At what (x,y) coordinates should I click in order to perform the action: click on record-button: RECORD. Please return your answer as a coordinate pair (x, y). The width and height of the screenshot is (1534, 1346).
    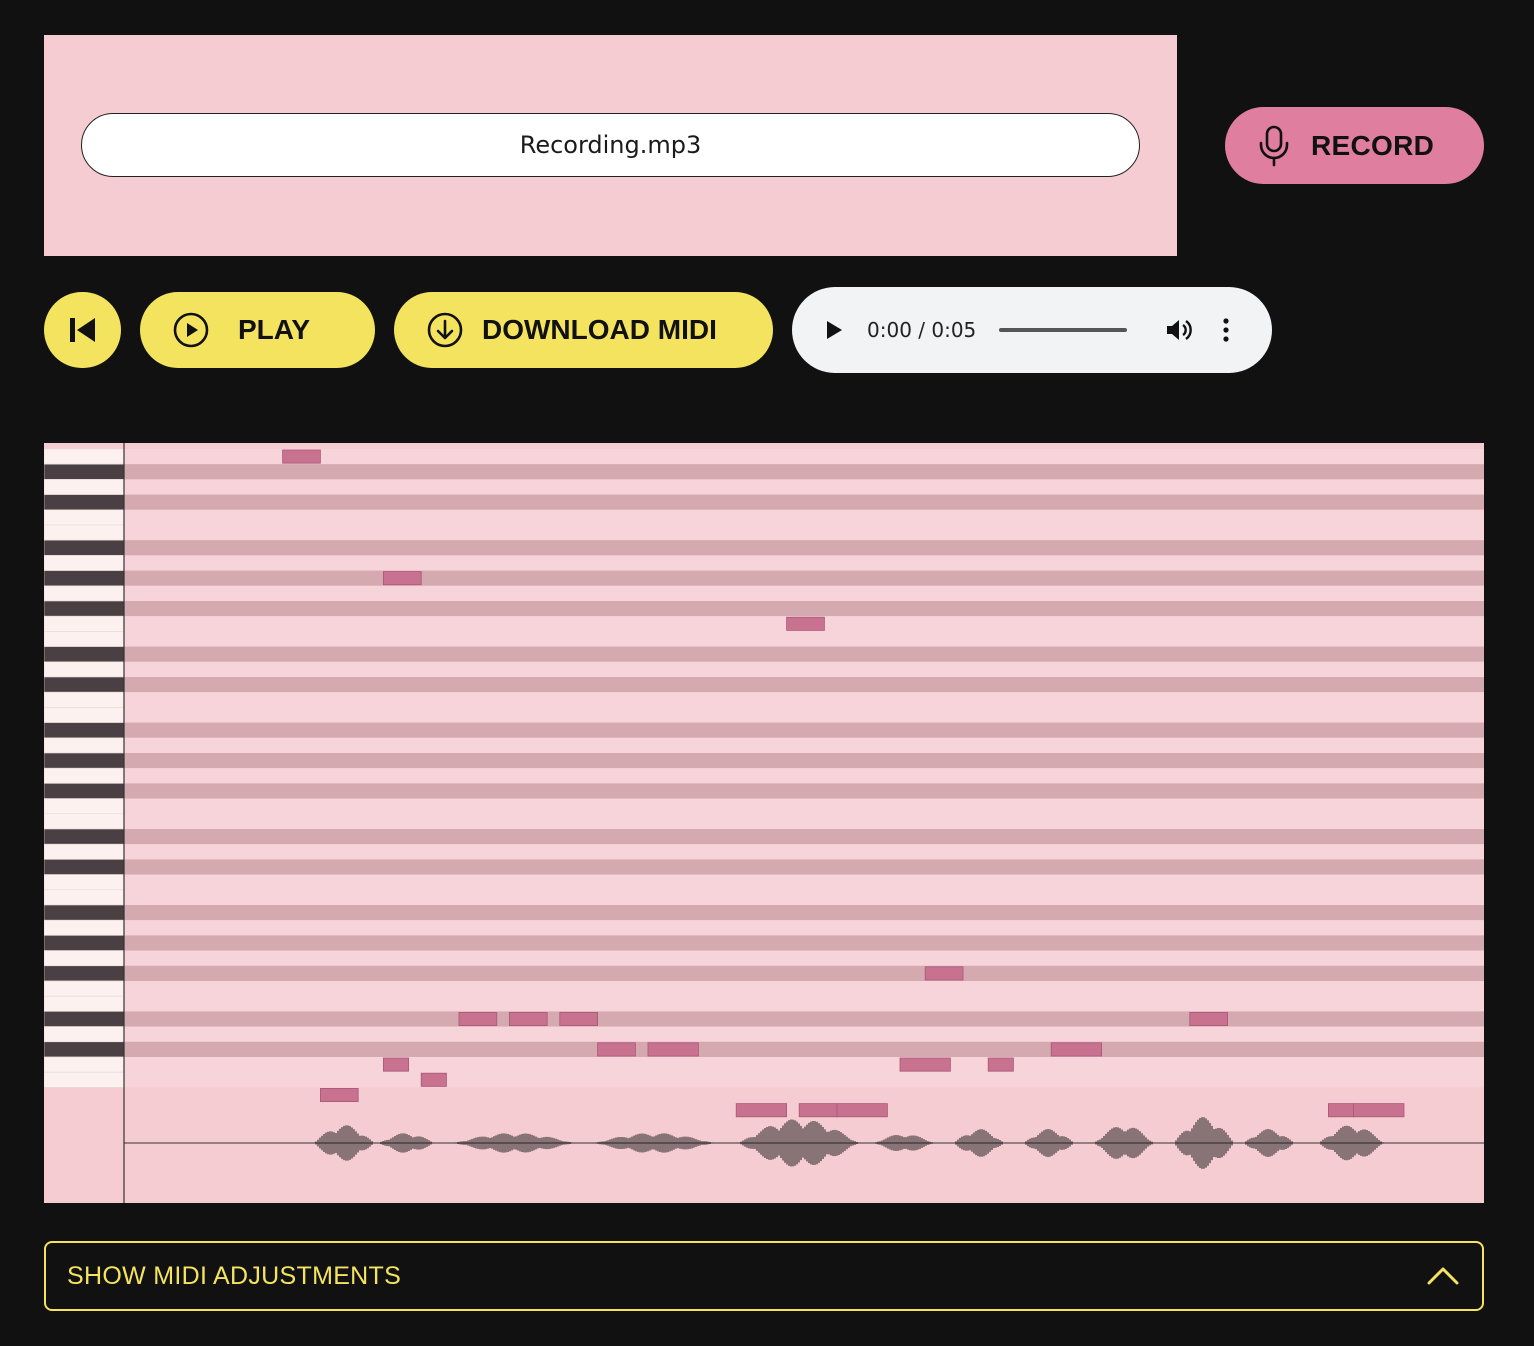
    Looking at the image, I should click on (1354, 145).